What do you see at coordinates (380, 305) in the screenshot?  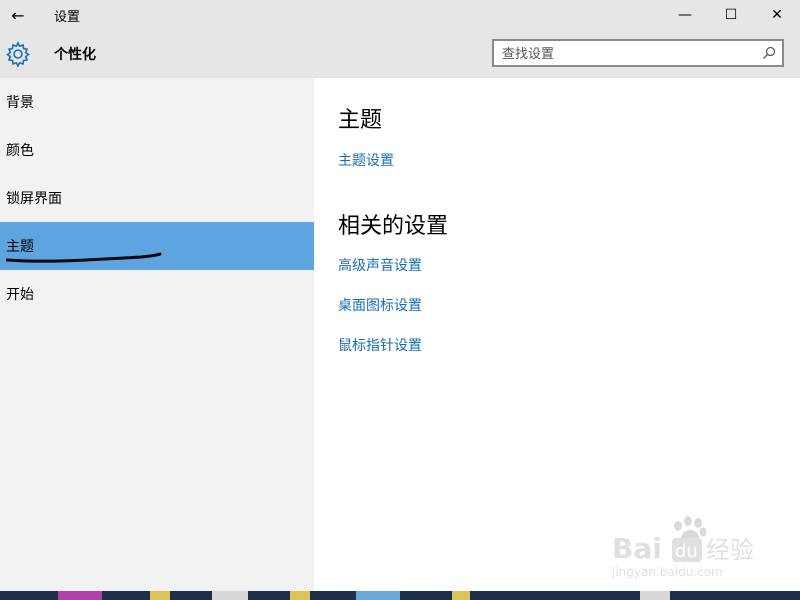 I see `desktop-icon-settings-link: 桌面图标设置` at bounding box center [380, 305].